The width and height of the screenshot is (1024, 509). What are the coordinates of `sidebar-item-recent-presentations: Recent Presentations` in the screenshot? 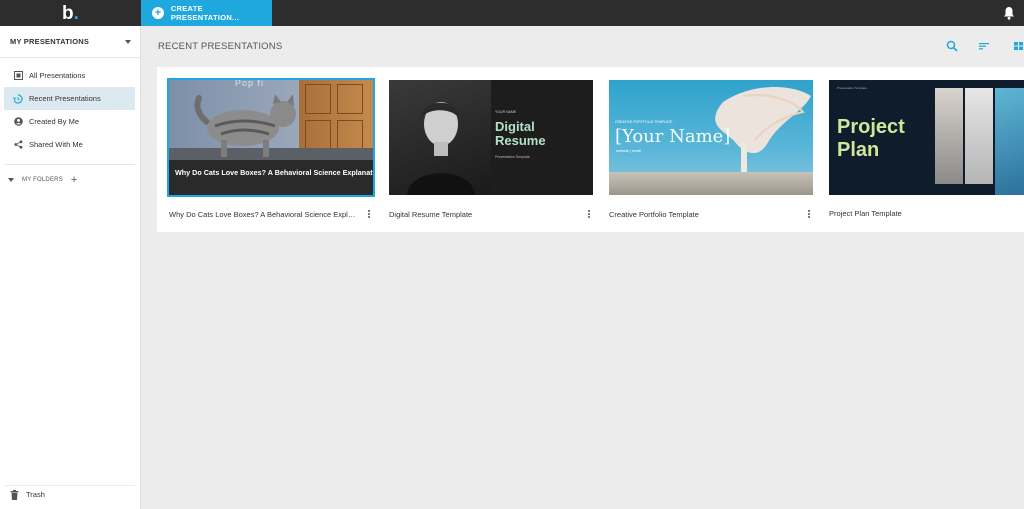 It's located at (69, 98).